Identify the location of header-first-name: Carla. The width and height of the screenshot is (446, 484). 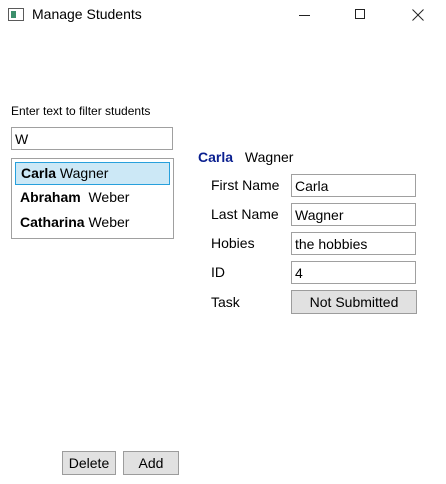
(216, 157).